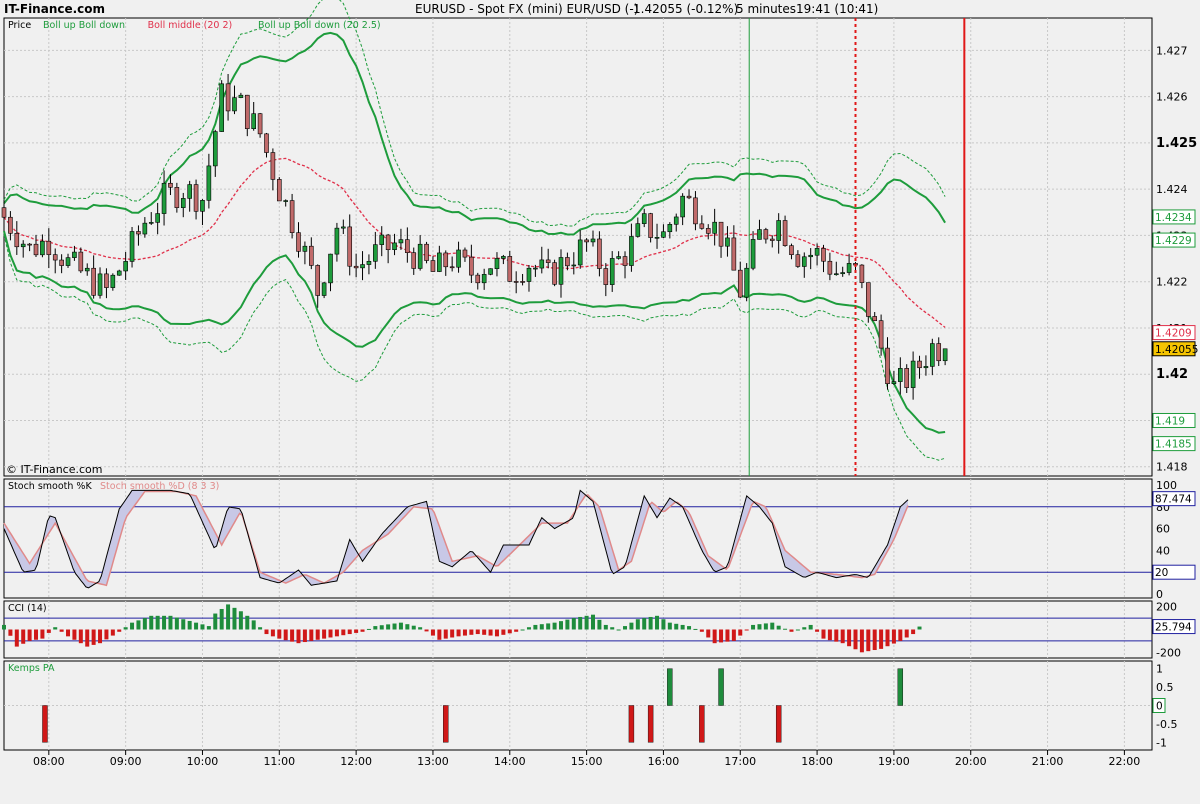  Describe the element at coordinates (1173, 628) in the screenshot. I see `cci-marker-label: 25.794` at that location.